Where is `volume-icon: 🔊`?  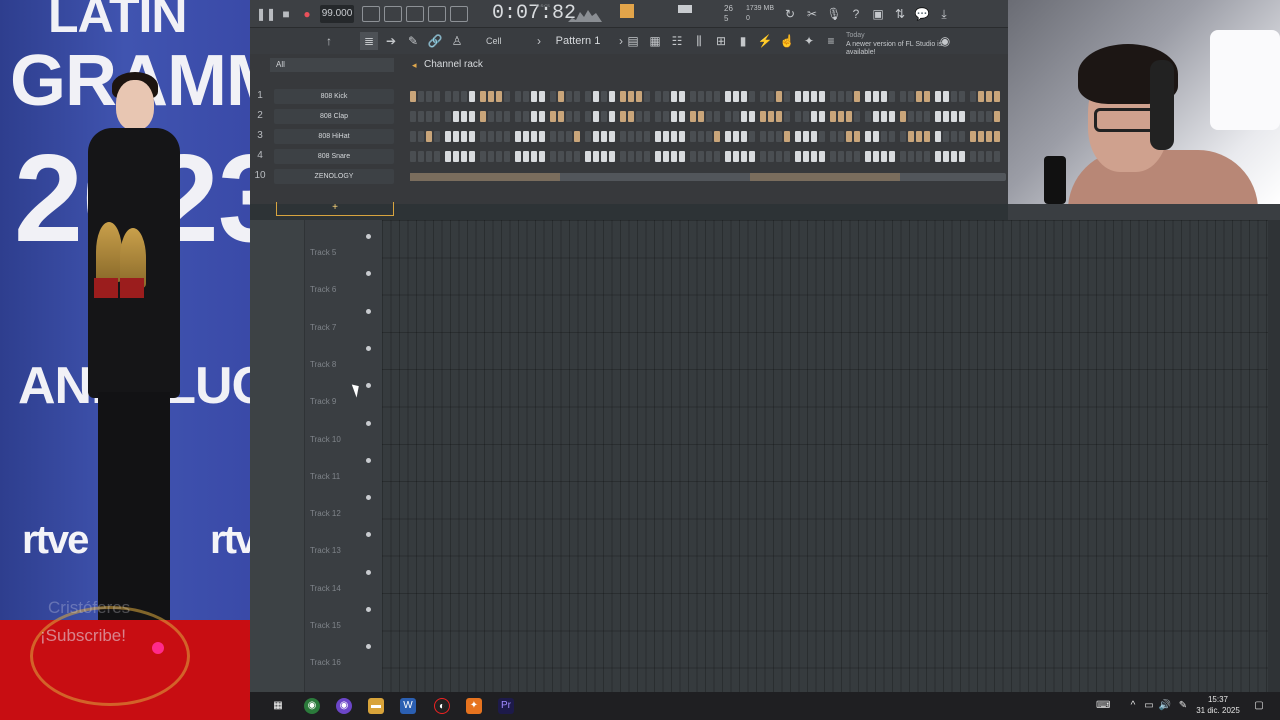
volume-icon: 🔊 is located at coordinates (1165, 706).